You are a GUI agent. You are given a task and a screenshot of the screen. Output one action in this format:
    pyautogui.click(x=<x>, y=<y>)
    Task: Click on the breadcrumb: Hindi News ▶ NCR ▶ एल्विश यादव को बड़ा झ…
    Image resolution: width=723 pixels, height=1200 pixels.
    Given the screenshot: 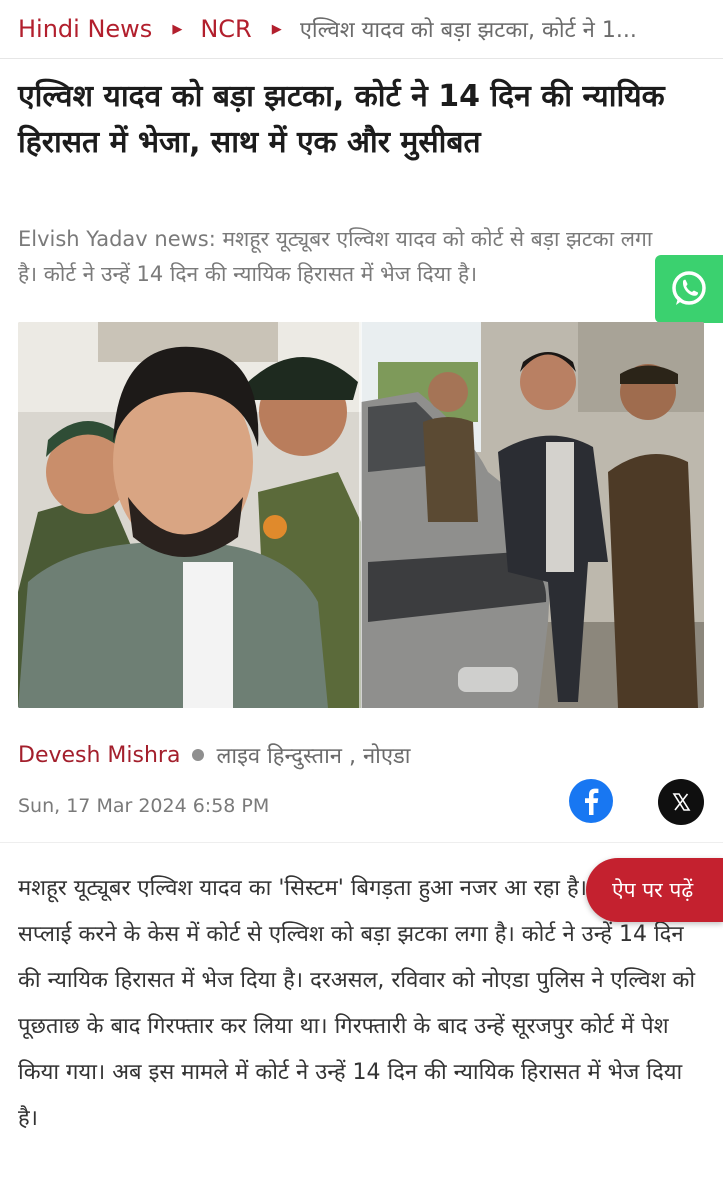 What is the action you would take?
    pyautogui.click(x=363, y=29)
    